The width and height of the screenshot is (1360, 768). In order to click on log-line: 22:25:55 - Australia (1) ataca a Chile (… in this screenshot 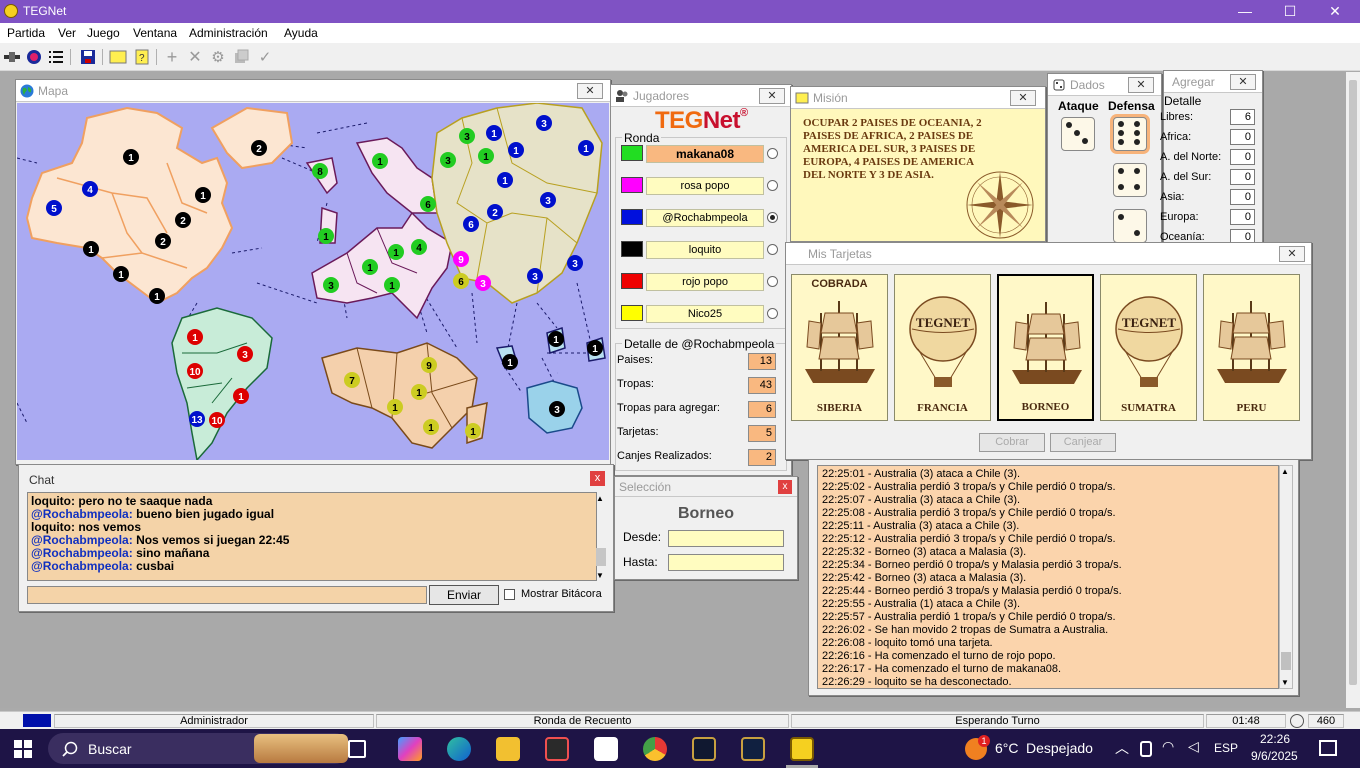, I will do `click(921, 604)`.